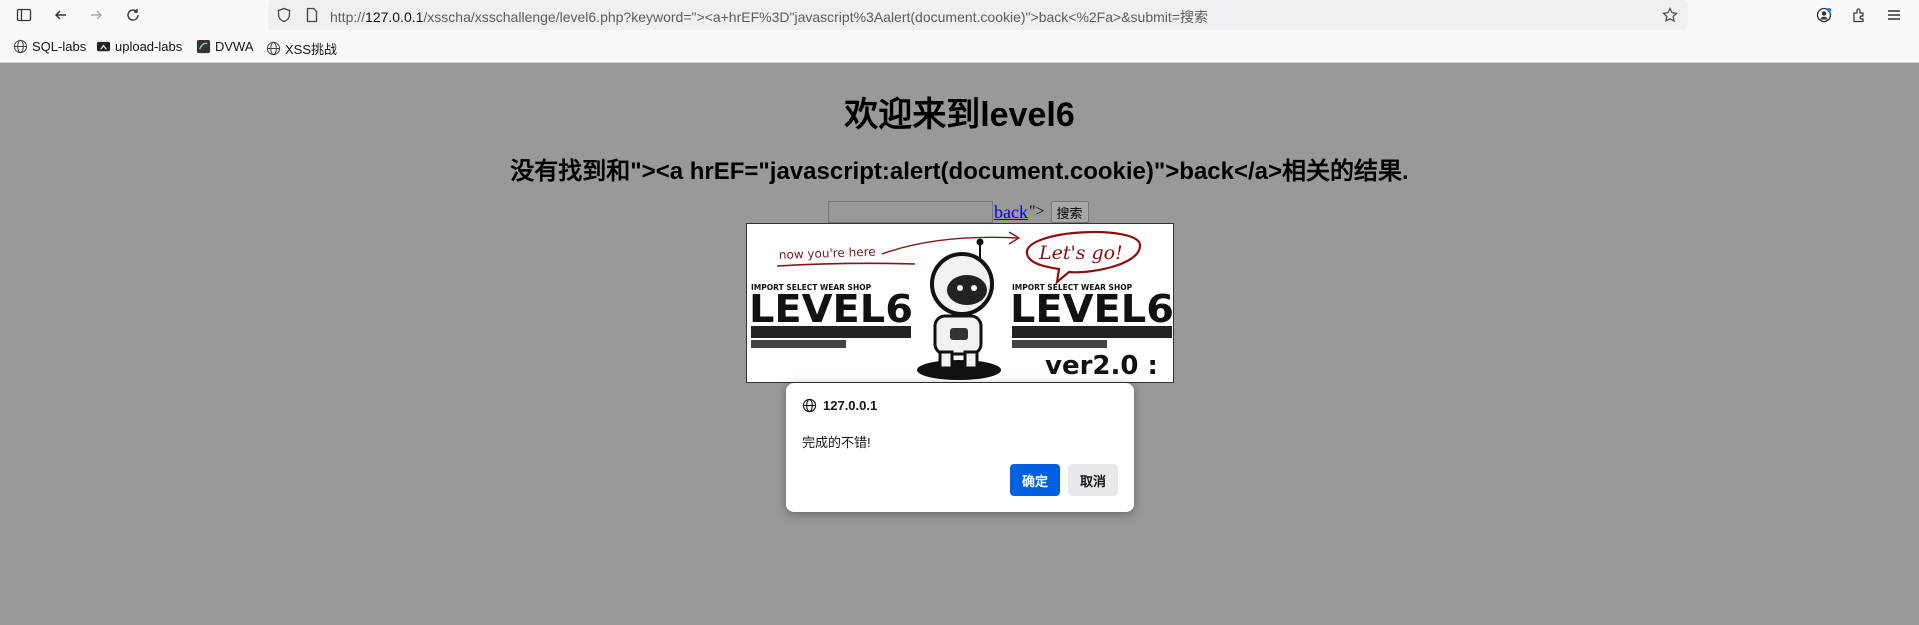 This screenshot has height=625, width=1919. Describe the element at coordinates (24, 15) in the screenshot. I see `sidebar-toggle-icon` at that location.